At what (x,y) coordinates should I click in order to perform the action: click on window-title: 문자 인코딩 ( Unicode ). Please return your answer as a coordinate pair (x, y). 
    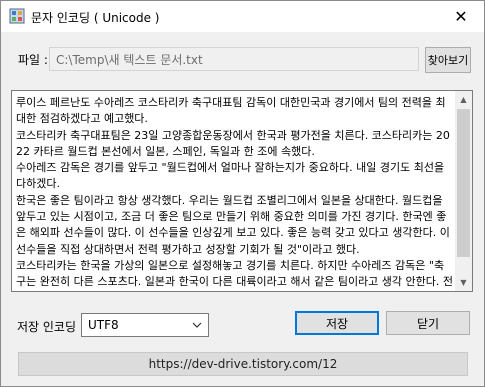
    Looking at the image, I should click on (95, 18).